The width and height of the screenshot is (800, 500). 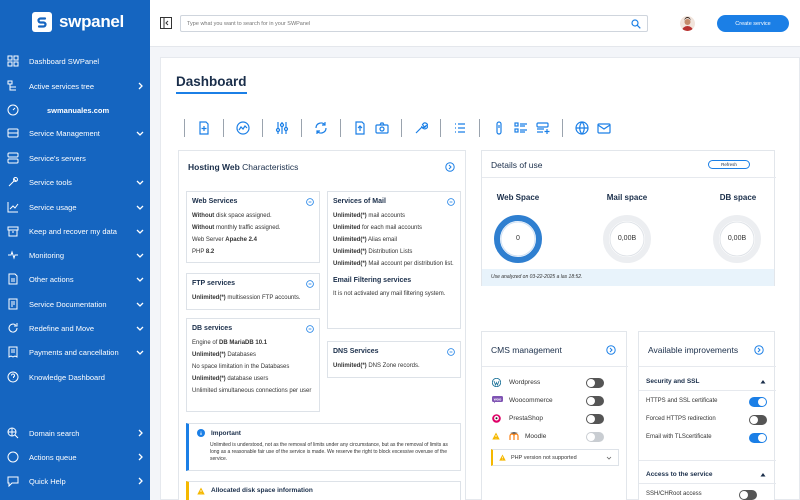 What do you see at coordinates (50, 182) in the screenshot?
I see `sidebar-item-label: Service tools` at bounding box center [50, 182].